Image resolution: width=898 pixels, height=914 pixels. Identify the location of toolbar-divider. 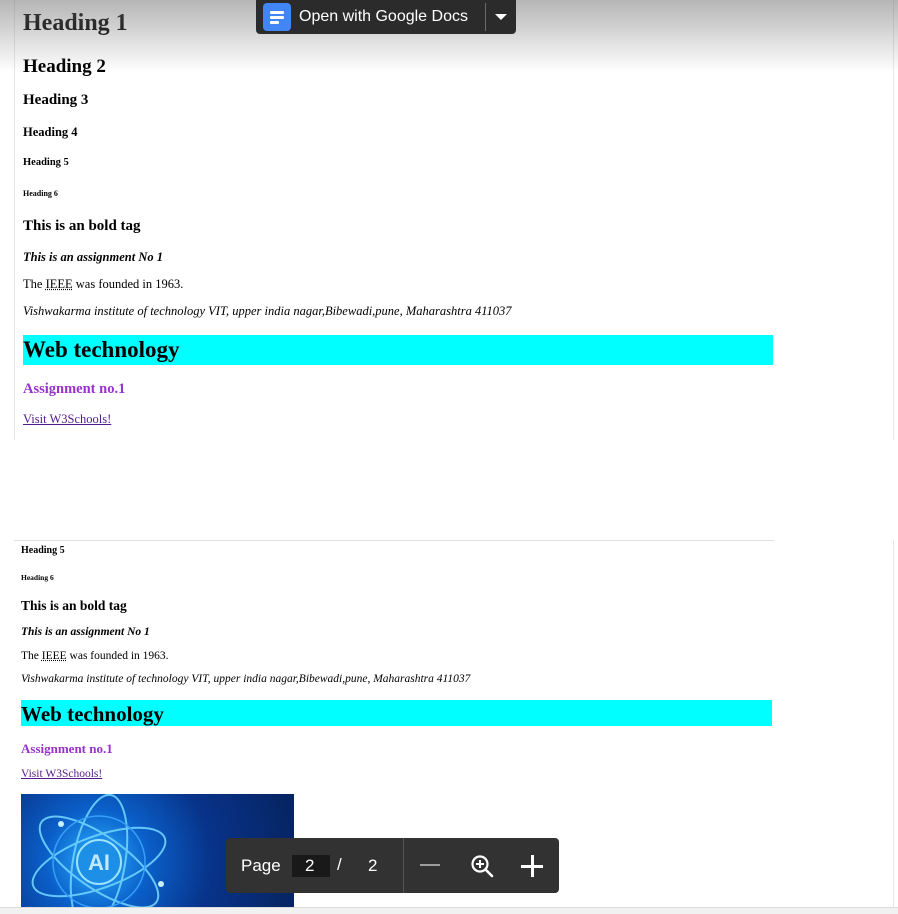
(403, 865).